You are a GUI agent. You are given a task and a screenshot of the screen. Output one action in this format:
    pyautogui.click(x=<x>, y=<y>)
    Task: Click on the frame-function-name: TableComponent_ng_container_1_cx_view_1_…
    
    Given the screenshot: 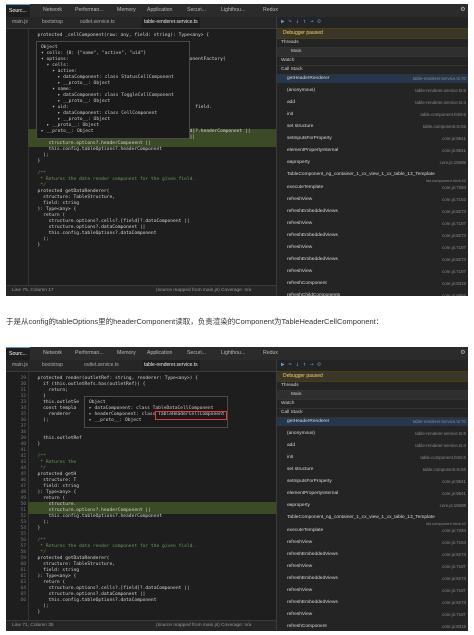 What is the action you would take?
    pyautogui.click(x=361, y=174)
    